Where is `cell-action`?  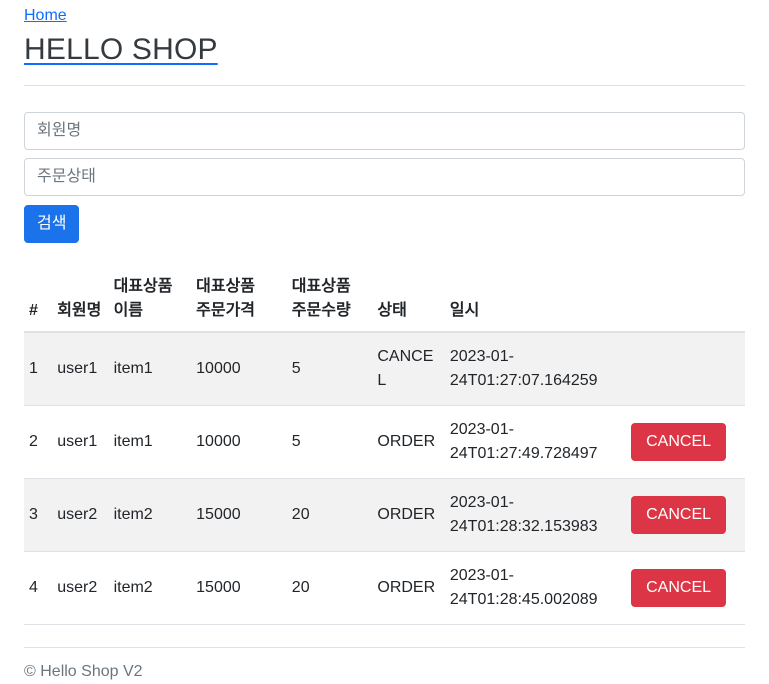
cell-action is located at coordinates (685, 369).